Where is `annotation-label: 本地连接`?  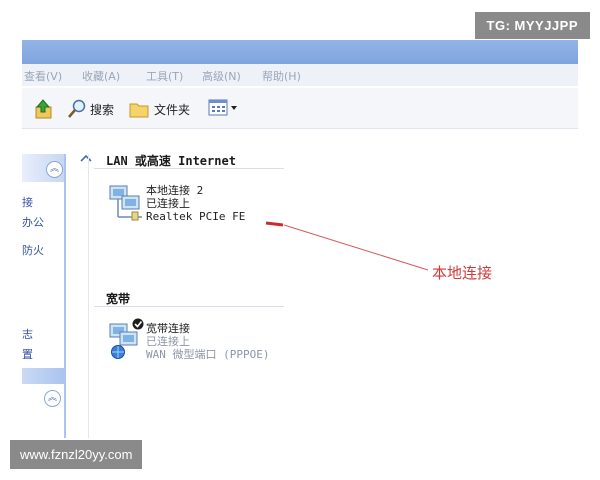
annotation-label: 本地连接 is located at coordinates (462, 273).